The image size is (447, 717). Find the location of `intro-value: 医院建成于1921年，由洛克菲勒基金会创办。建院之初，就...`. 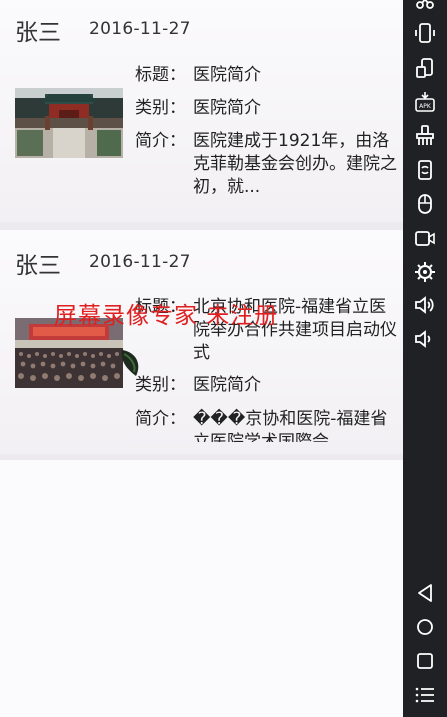

intro-value: 医院建成于1921年，由洛克菲勒基金会创办。建院之初，就... is located at coordinates (295, 164).